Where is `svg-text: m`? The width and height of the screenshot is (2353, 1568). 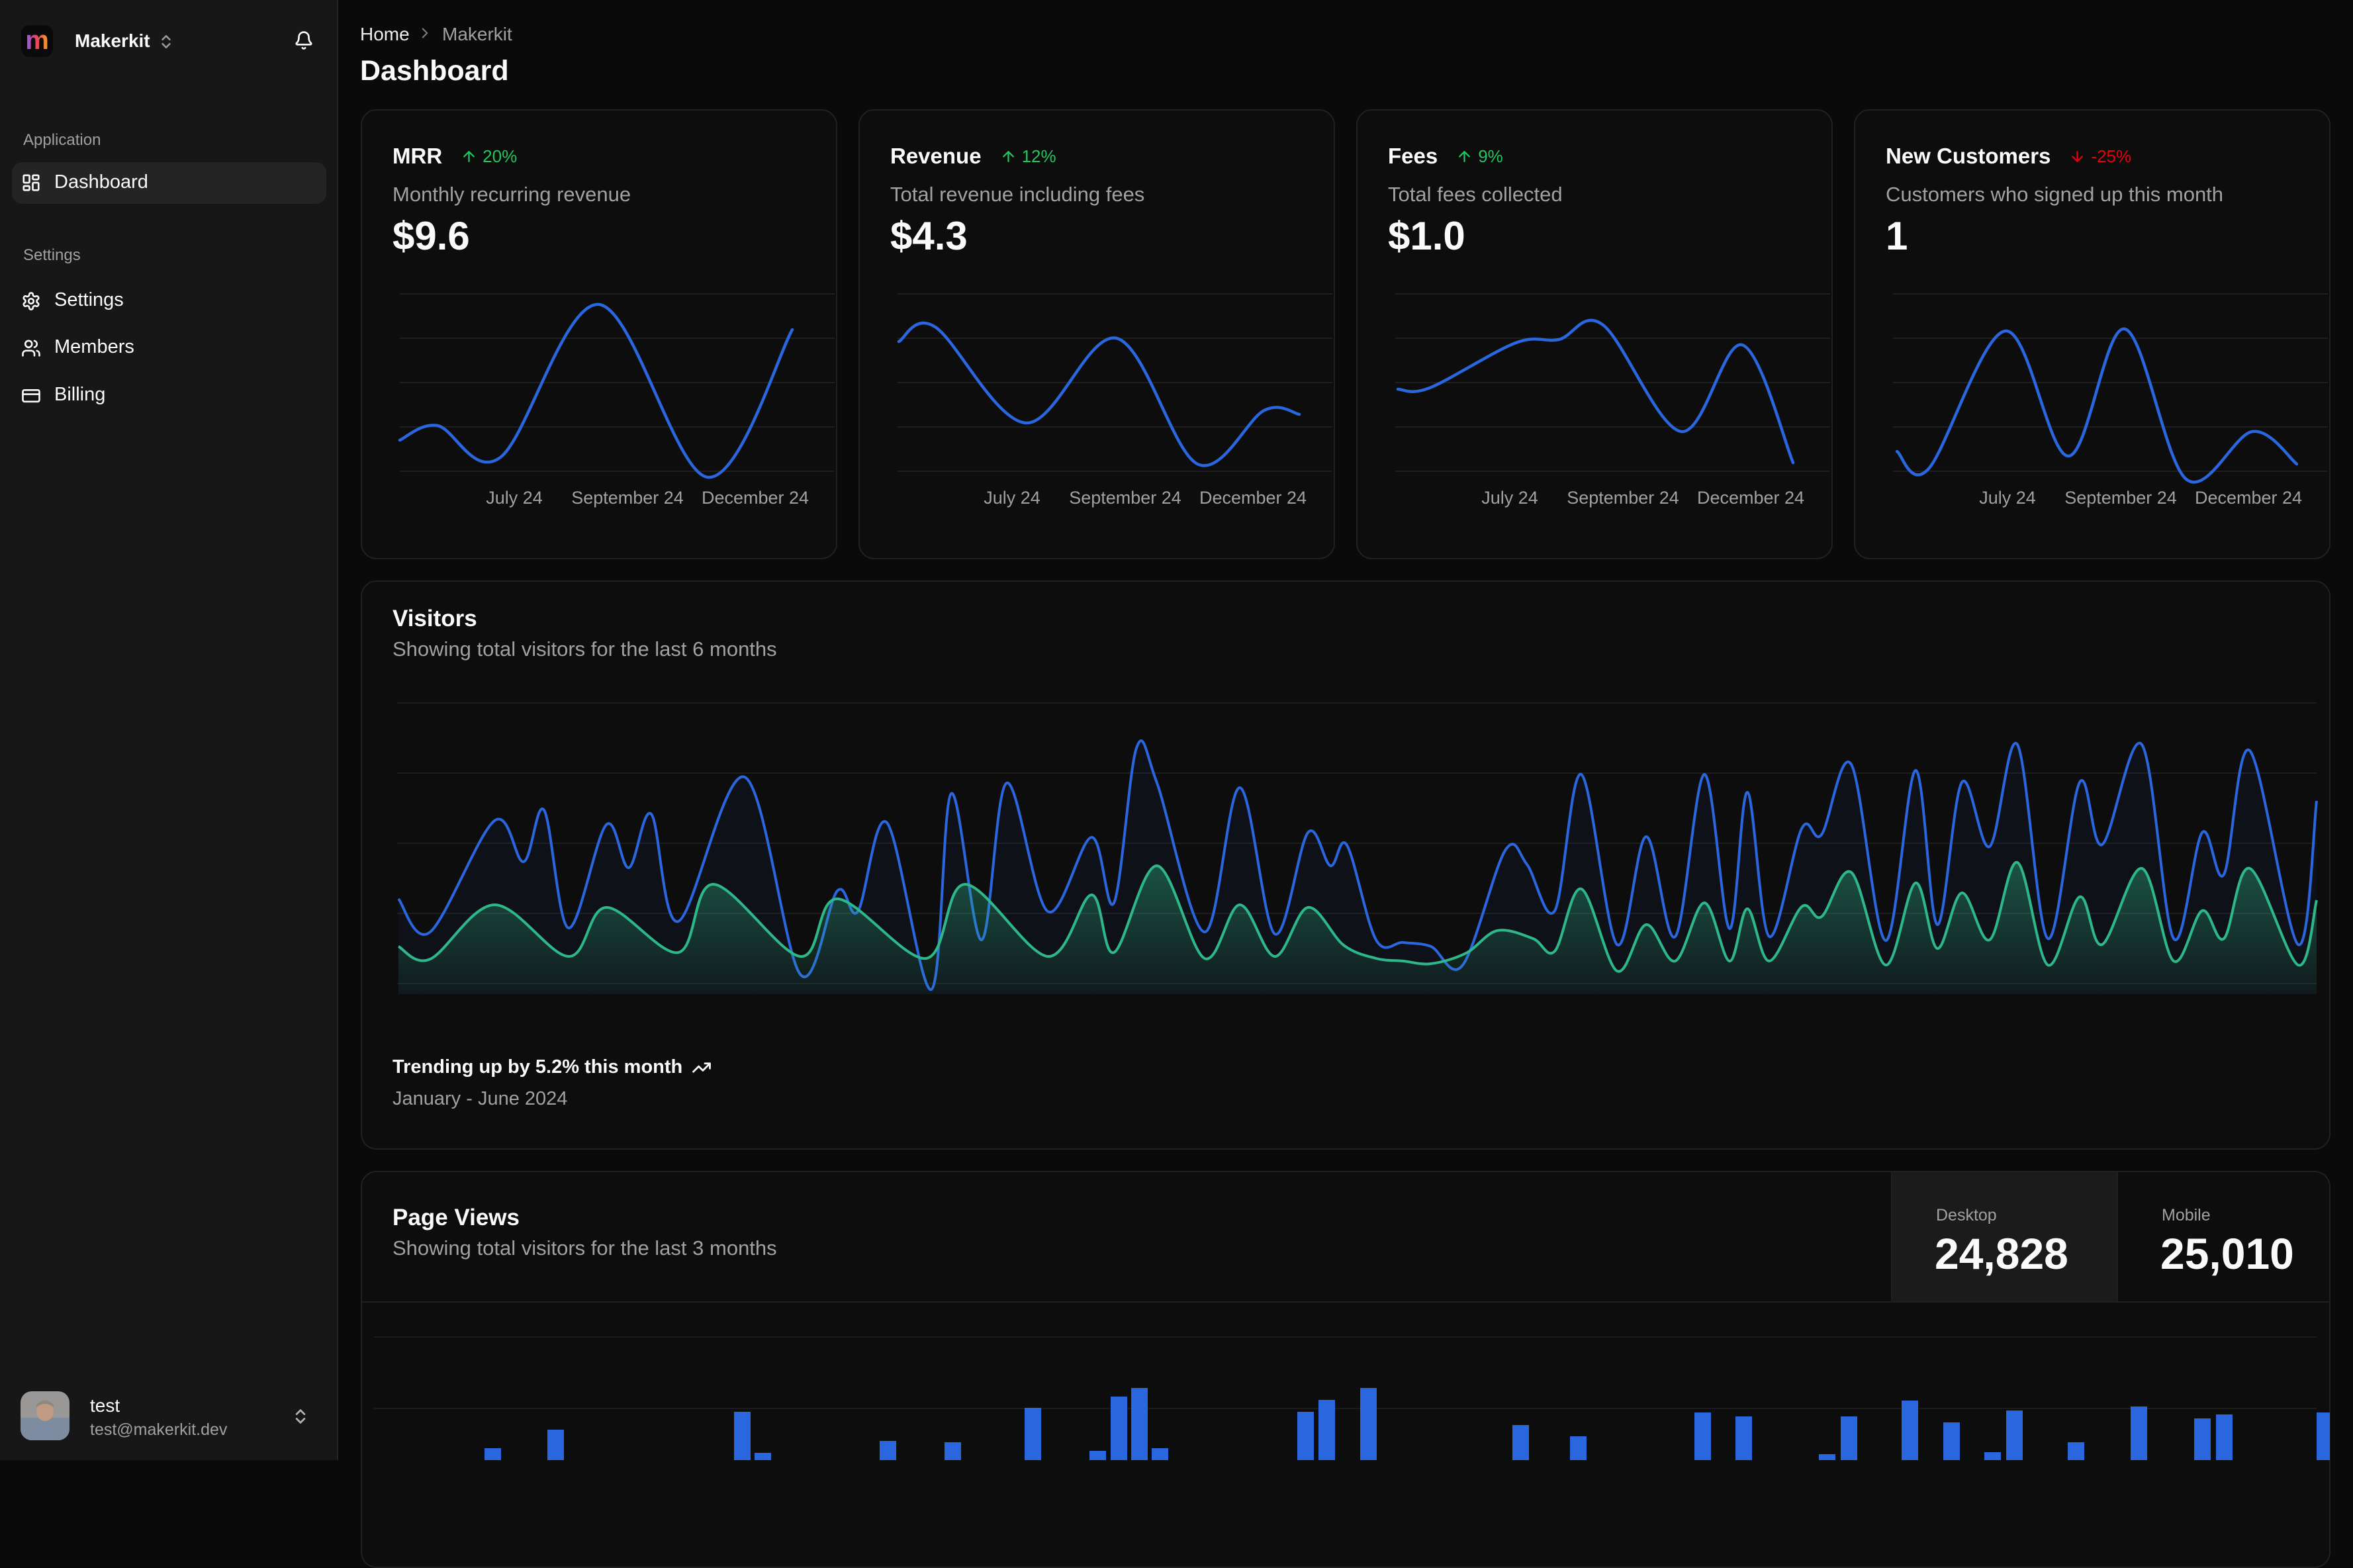
svg-text: m is located at coordinates (37, 40).